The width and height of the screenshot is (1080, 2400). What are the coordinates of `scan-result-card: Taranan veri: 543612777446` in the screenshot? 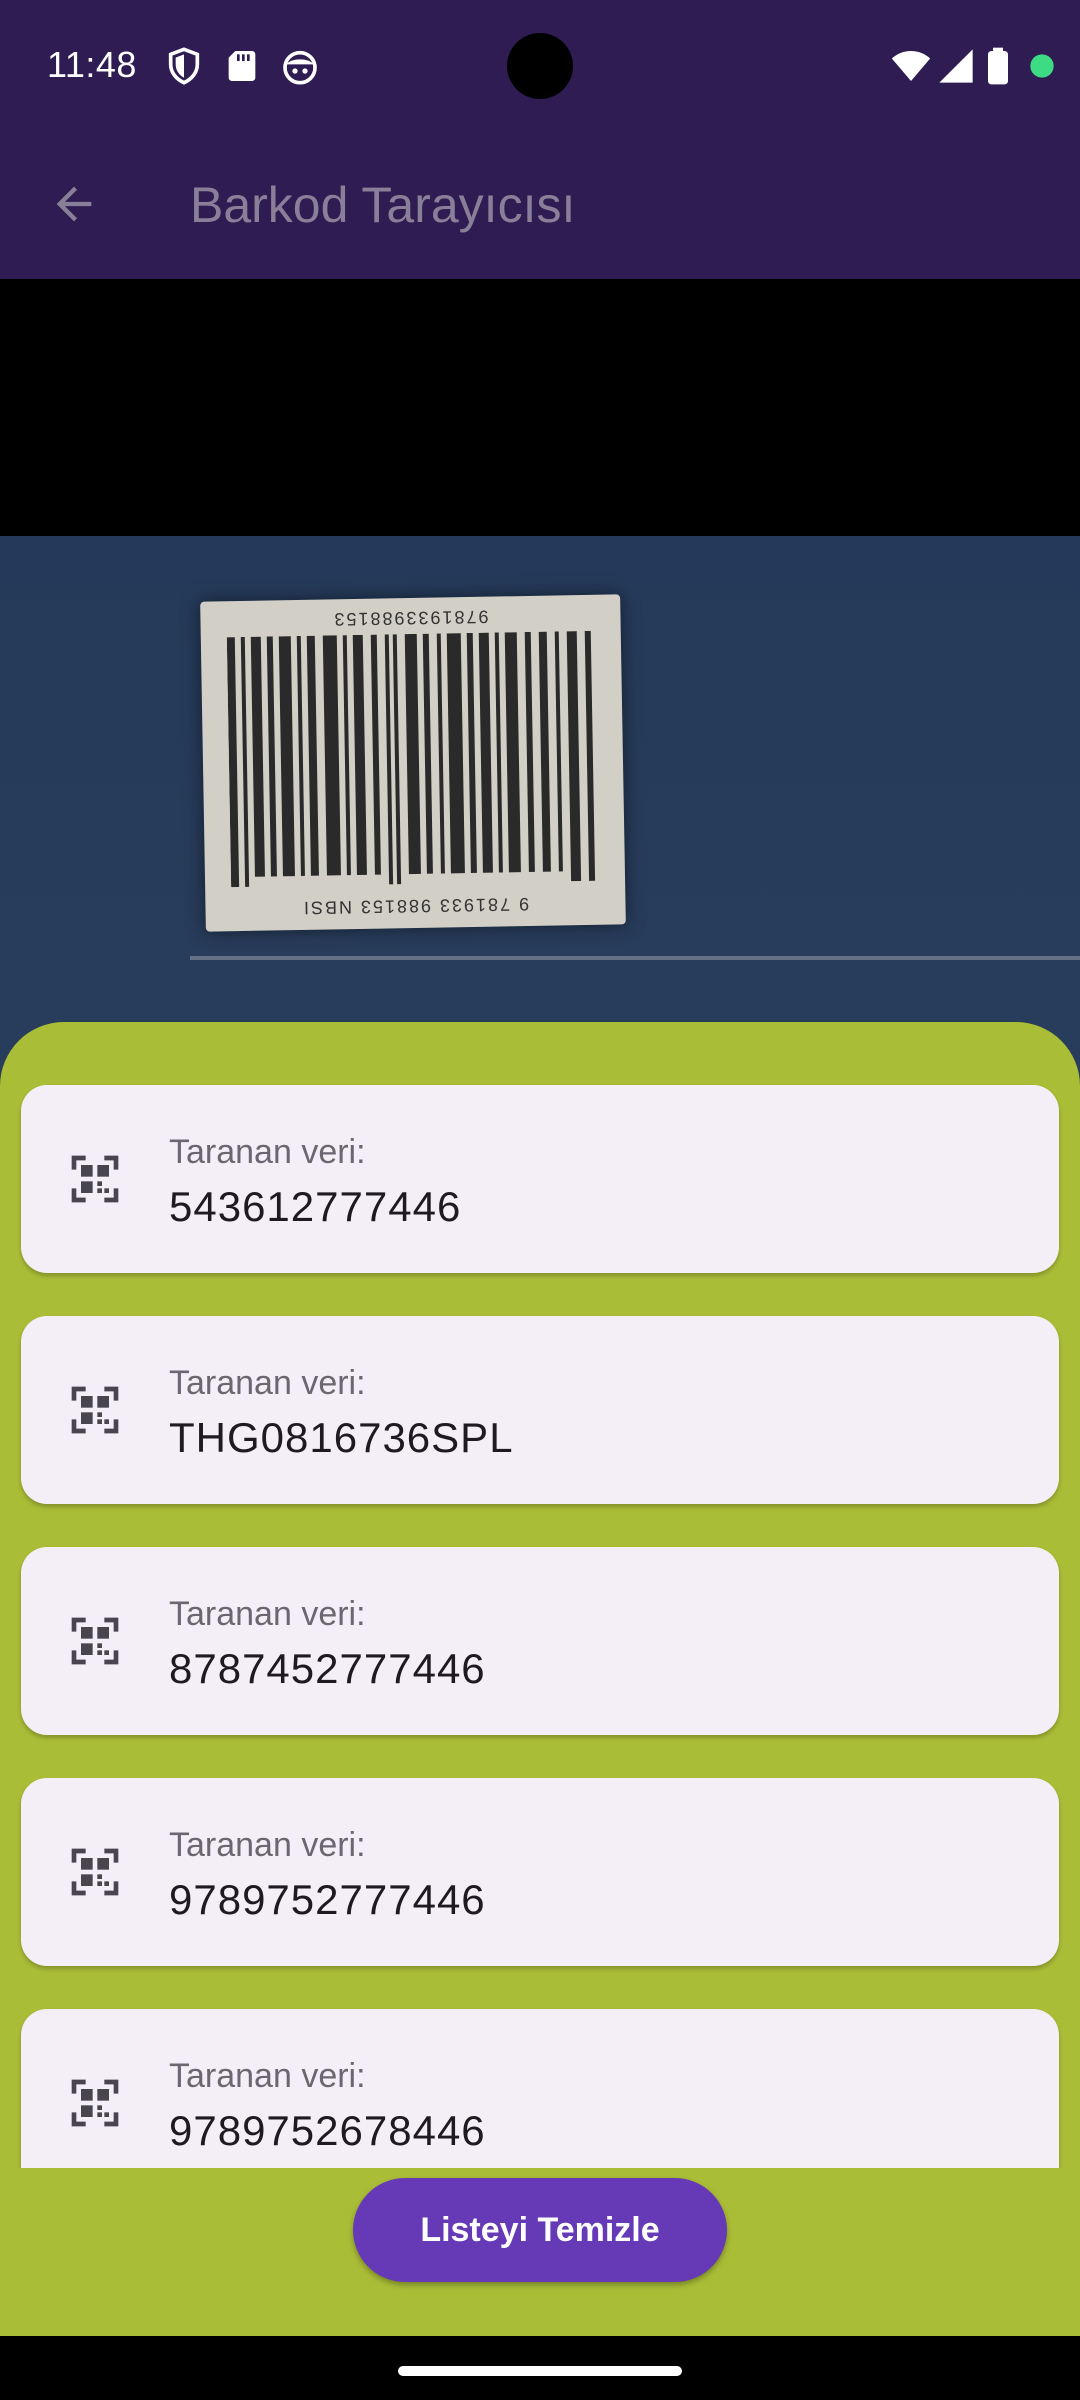 It's located at (540, 1179).